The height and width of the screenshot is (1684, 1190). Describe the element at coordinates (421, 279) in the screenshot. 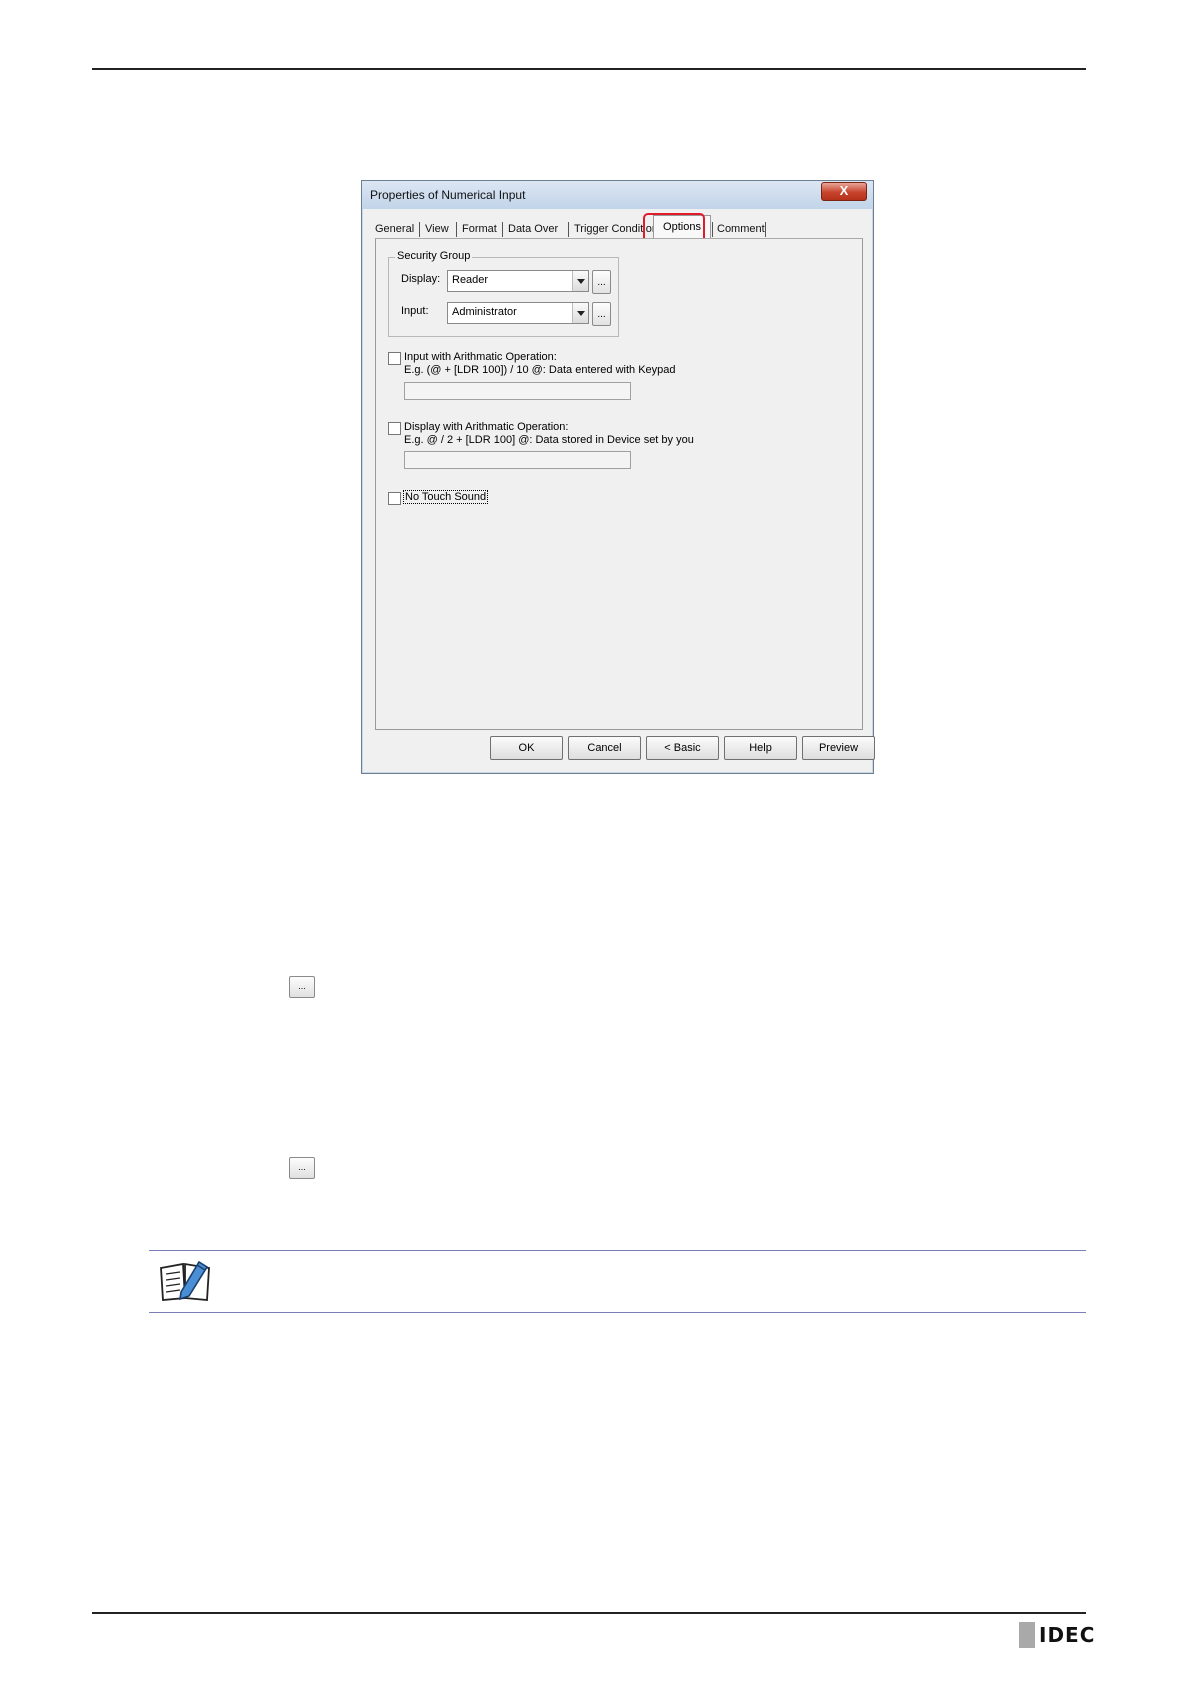

I see `display-label: Display:` at that location.